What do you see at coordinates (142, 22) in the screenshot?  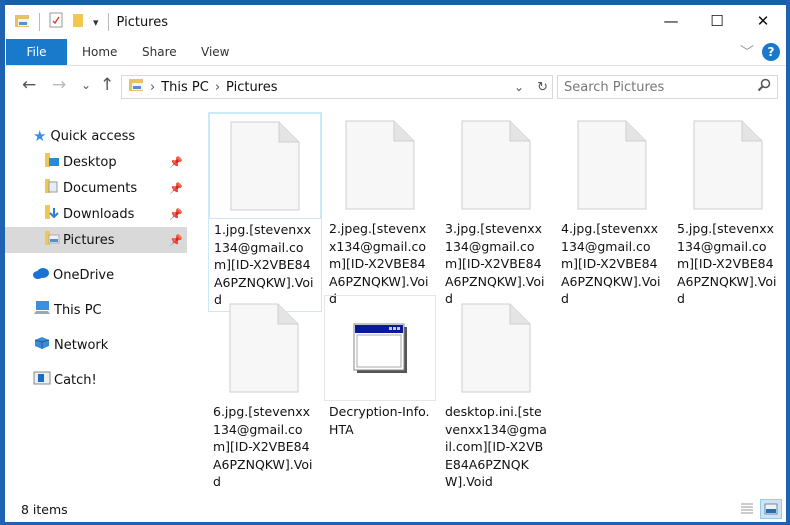 I see `window-title: Pictures` at bounding box center [142, 22].